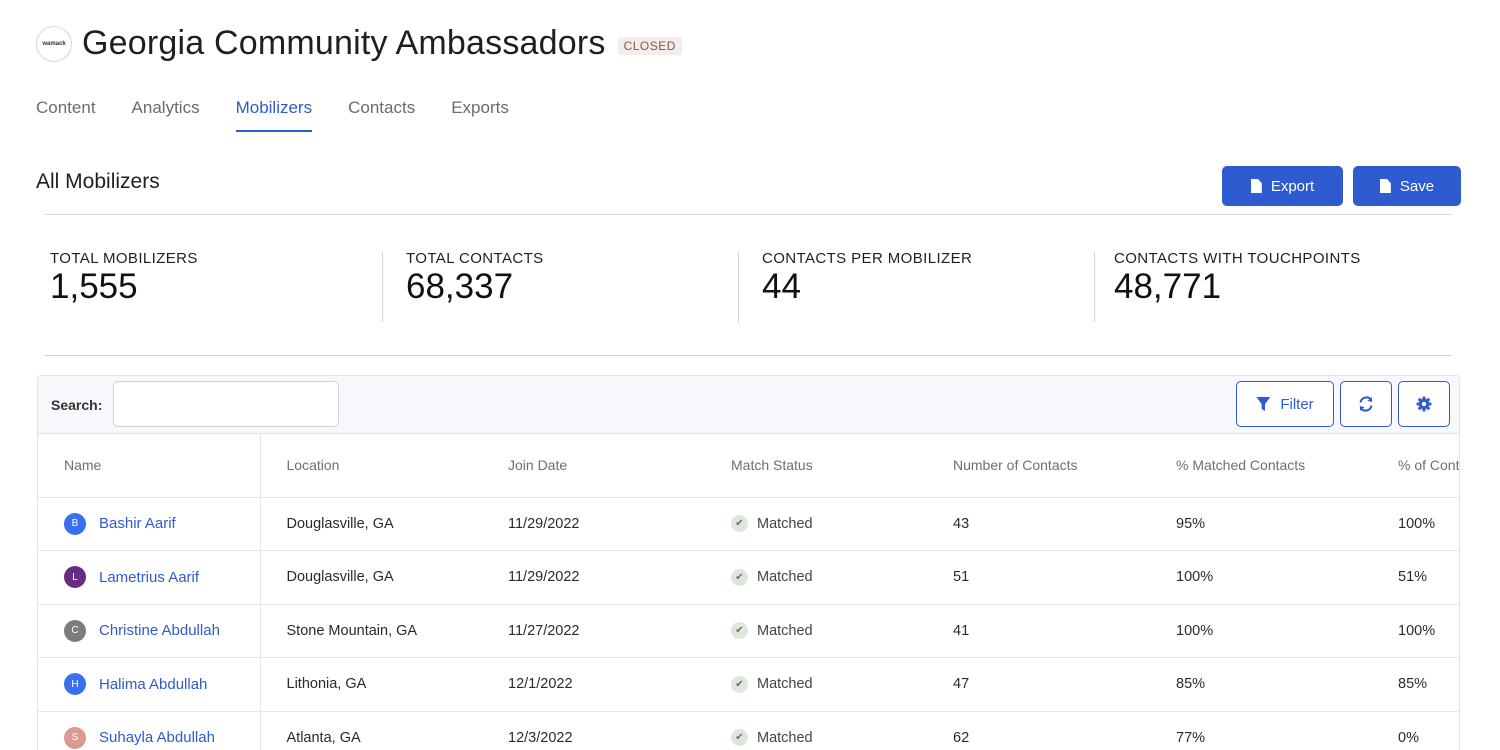  Describe the element at coordinates (1038, 684) in the screenshot. I see `cell-number-of-contacts: 47` at that location.